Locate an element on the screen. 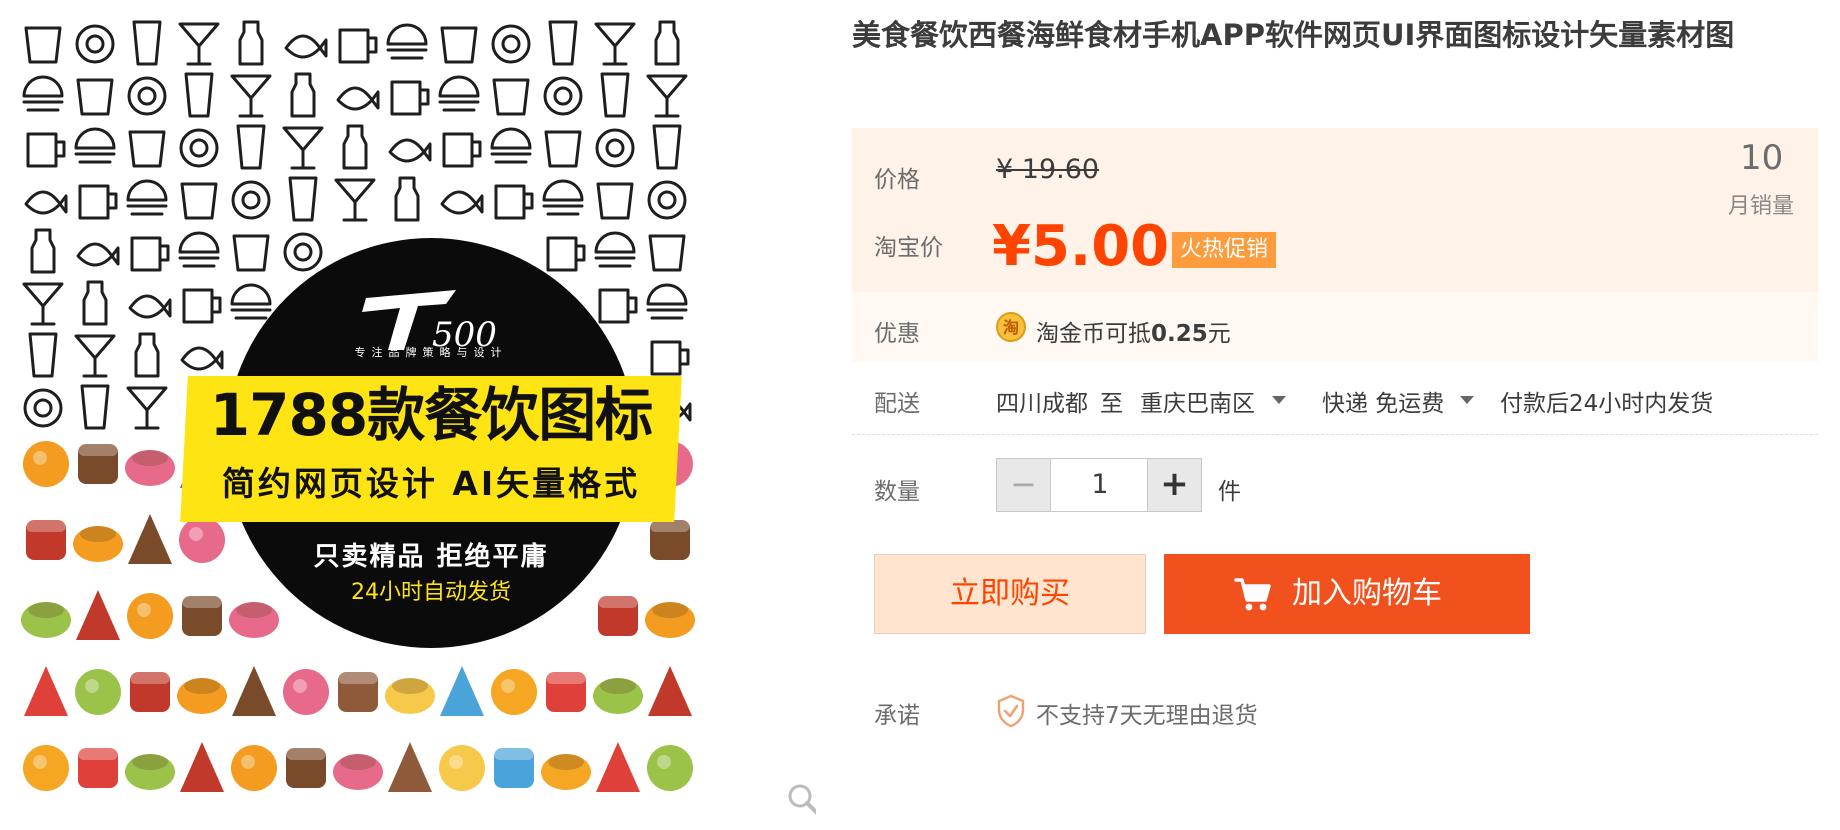 The height and width of the screenshot is (830, 1840). shipping-destination-select: 重庆巴南区 is located at coordinates (1197, 401).